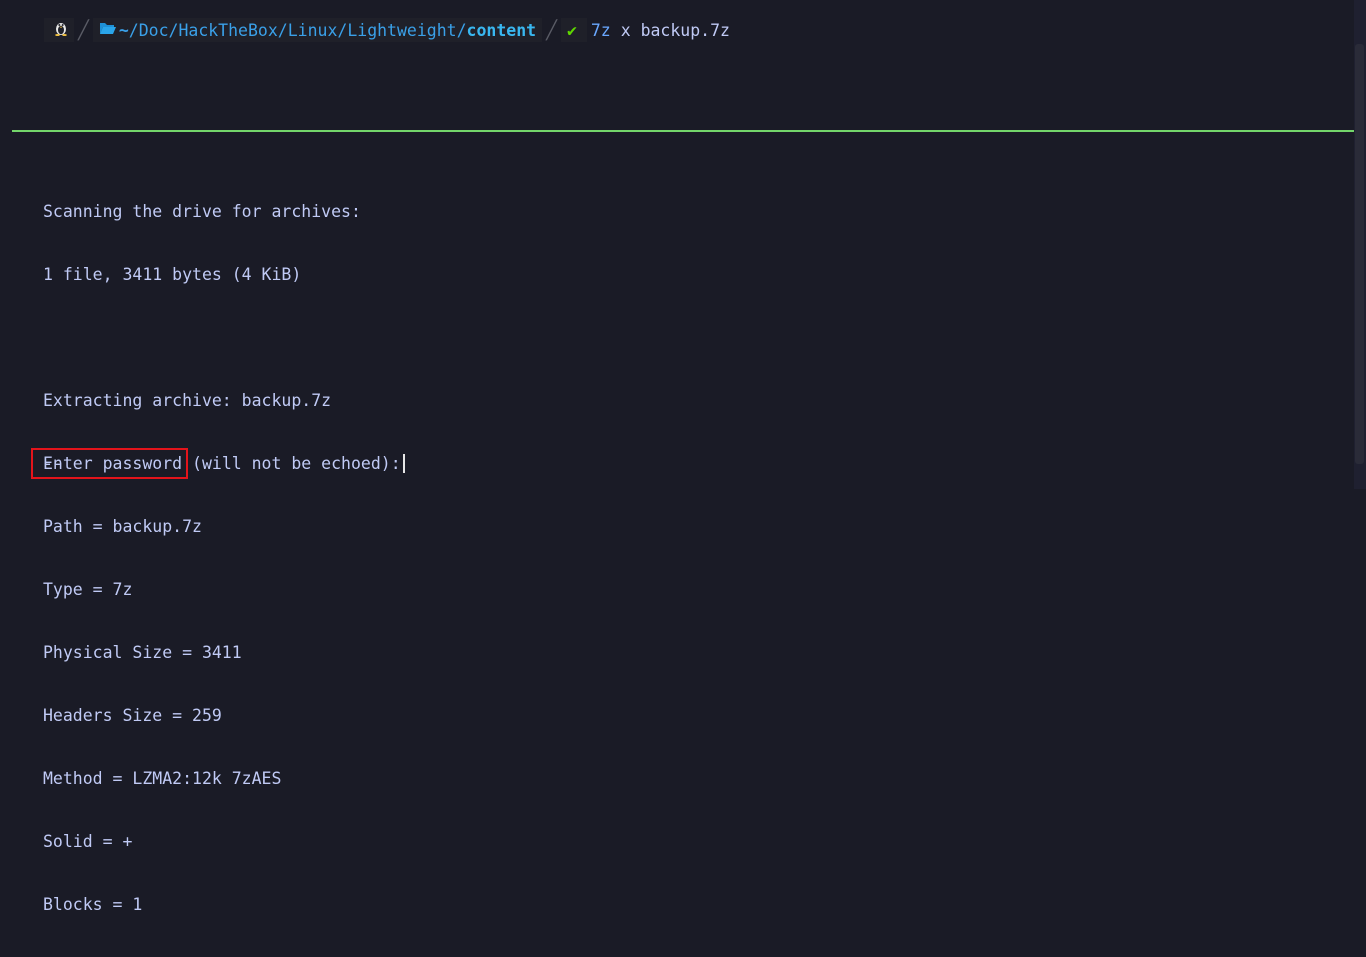 The image size is (1366, 957). What do you see at coordinates (683, 131) in the screenshot?
I see `prompt-divider` at bounding box center [683, 131].